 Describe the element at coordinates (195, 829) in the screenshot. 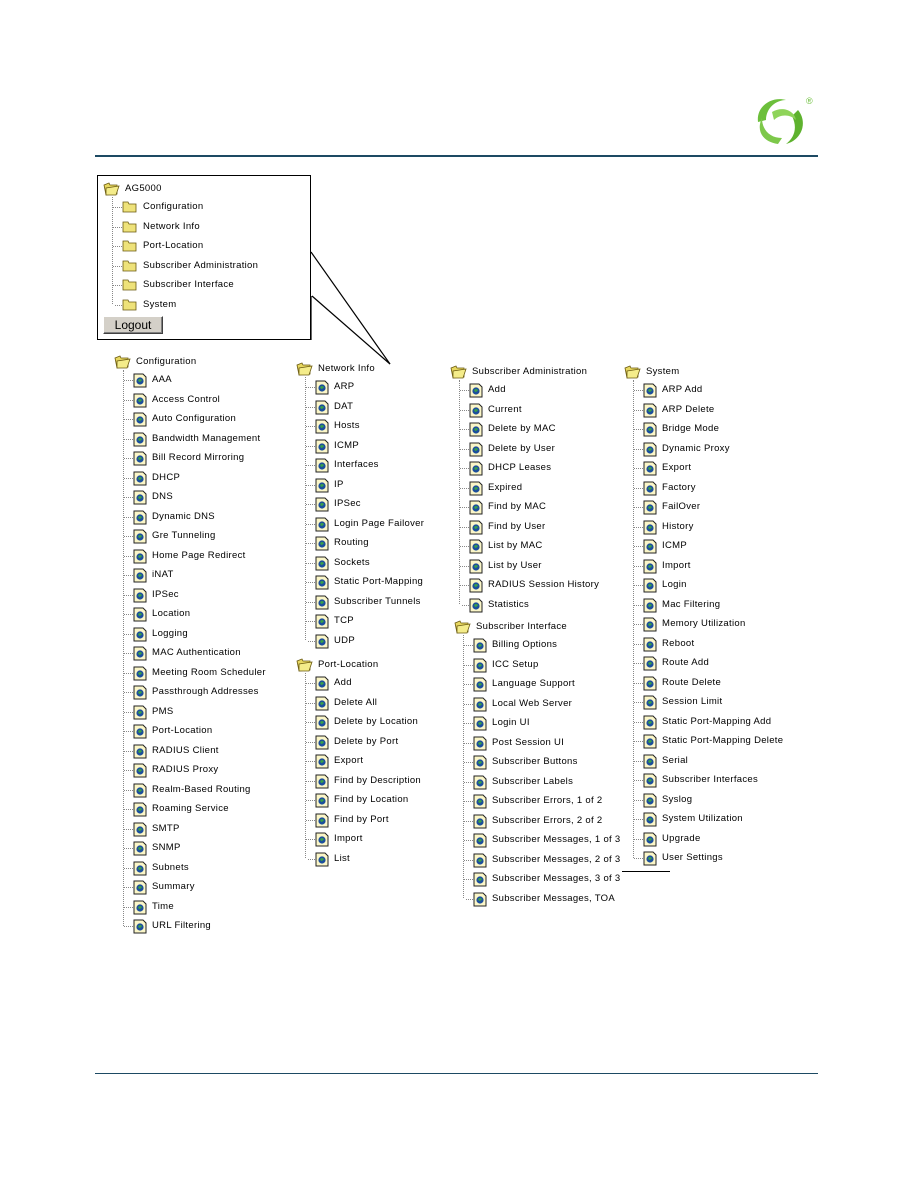

I see `tree-item: SMTP` at that location.